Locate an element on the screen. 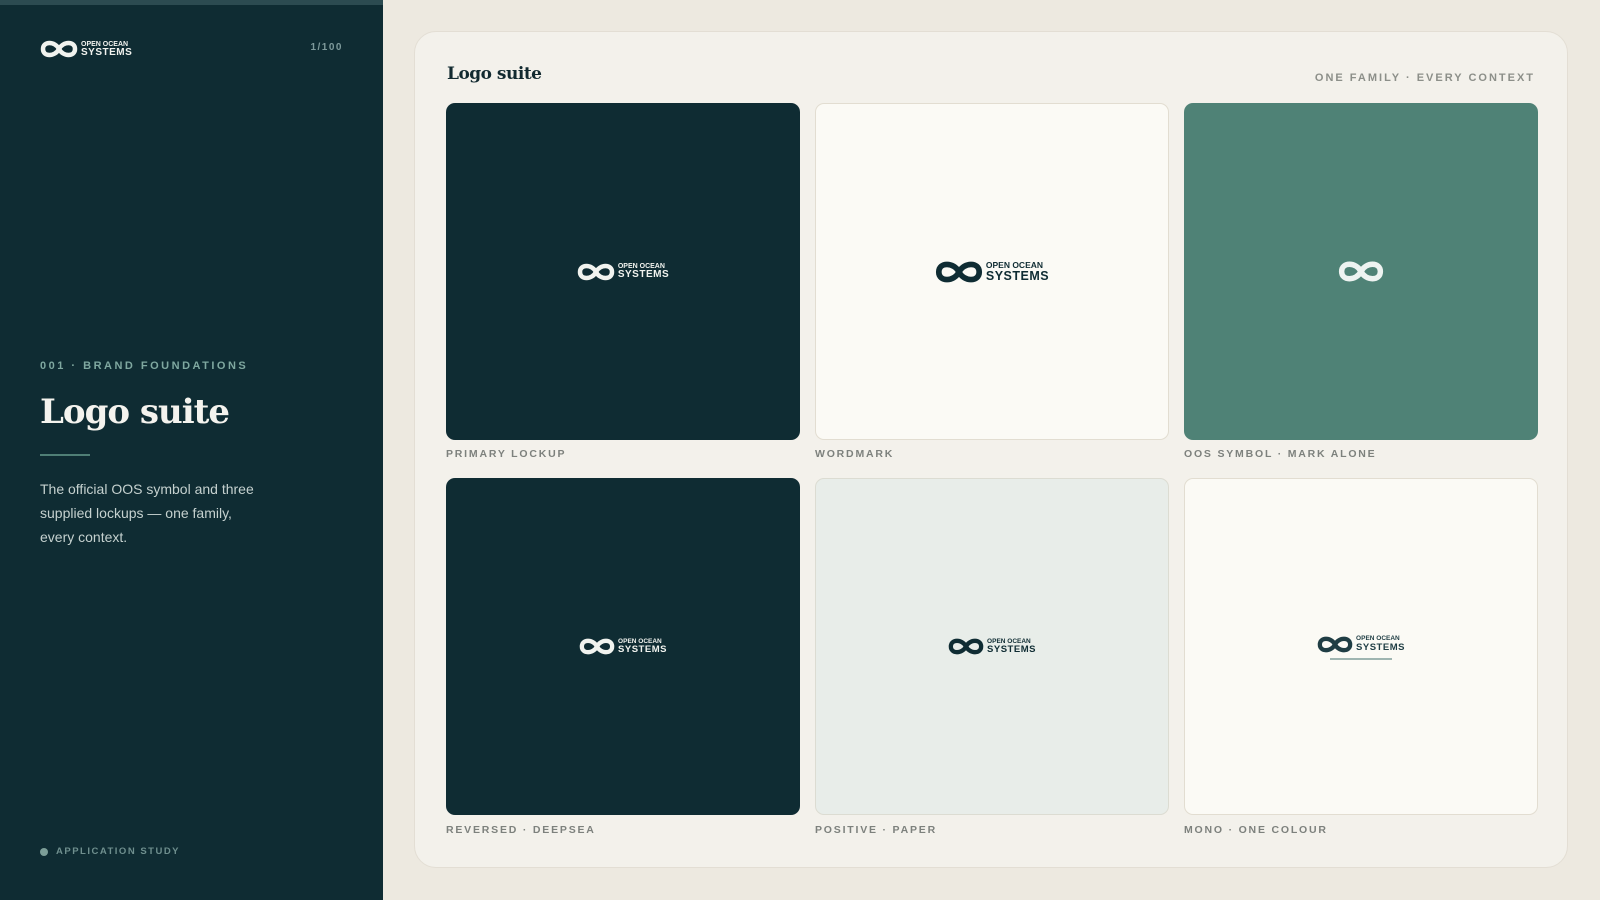 The width and height of the screenshot is (1600, 900). tile-reversed-deepsea: OPEN OCEAN SYSTEMS is located at coordinates (623, 646).